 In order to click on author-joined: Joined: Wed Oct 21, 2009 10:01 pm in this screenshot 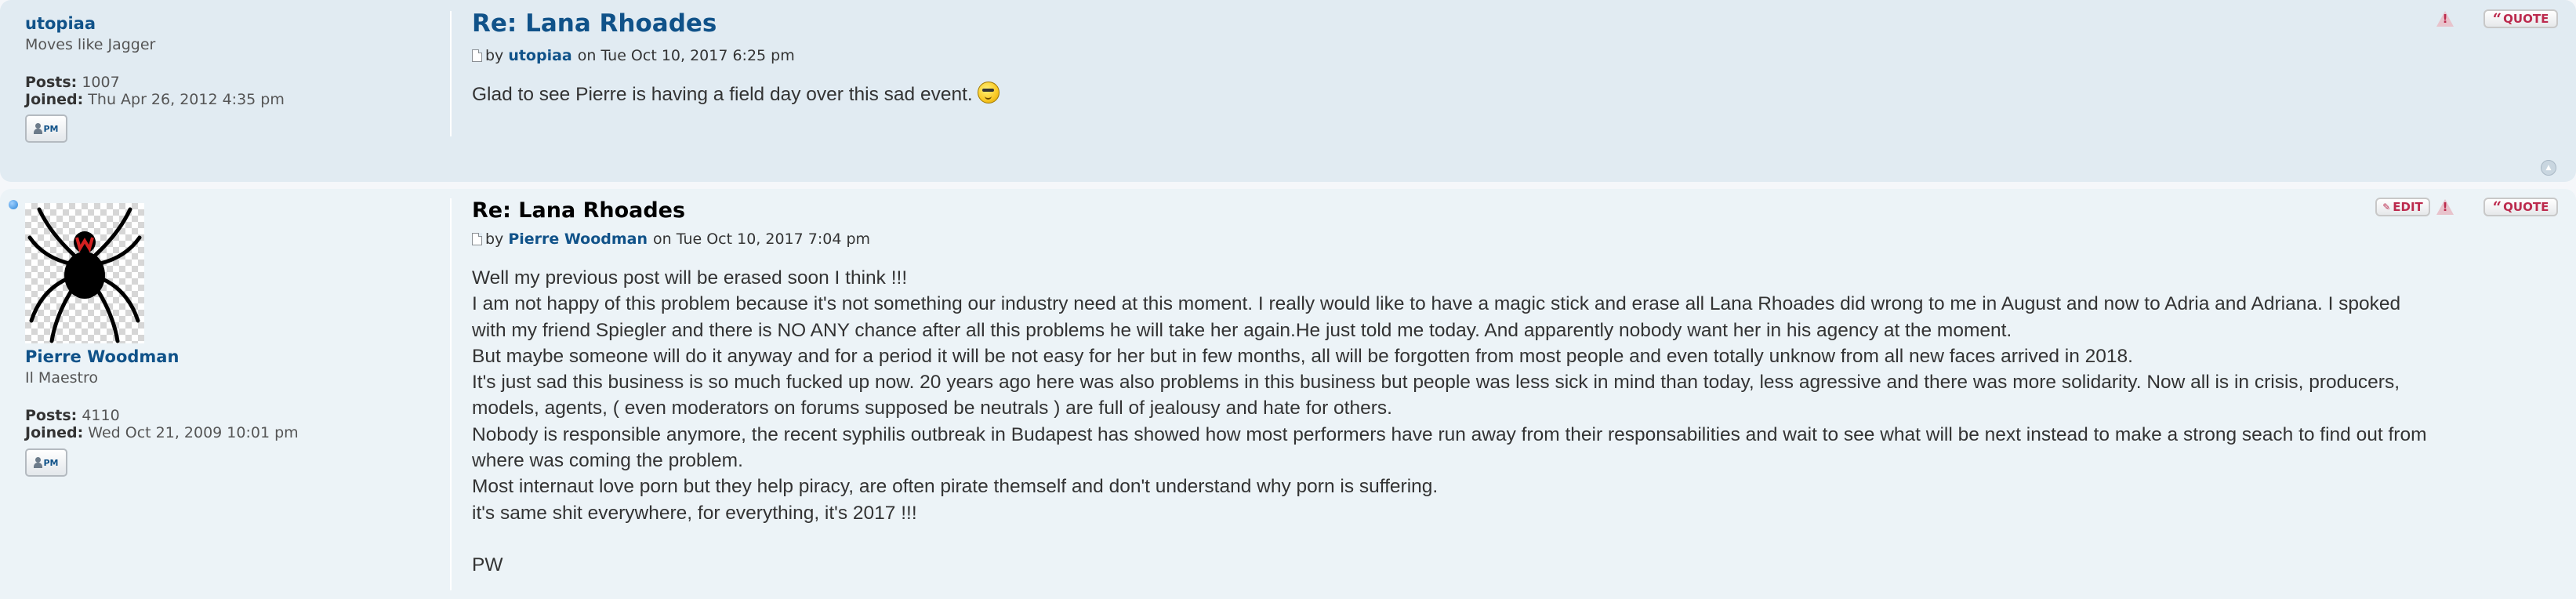, I will do `click(162, 432)`.